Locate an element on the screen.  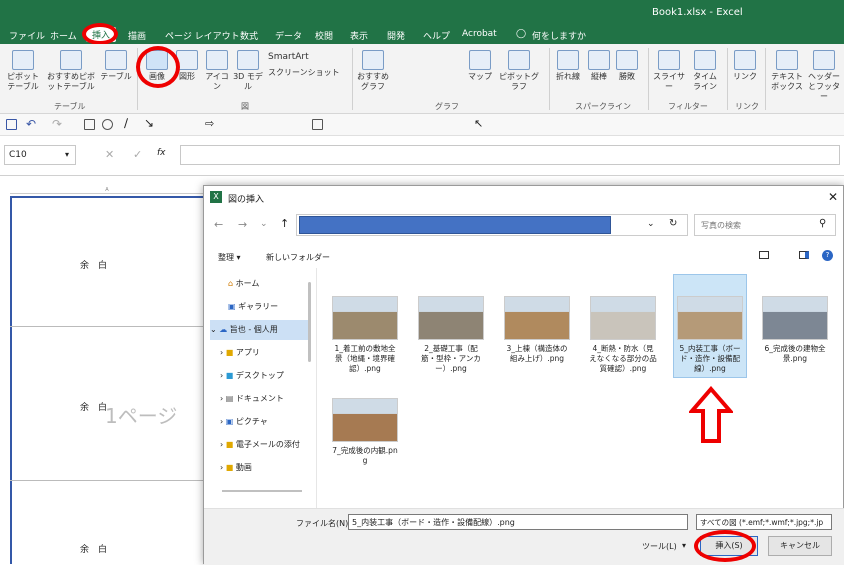
tell-me-box: 何をしますか is located at coordinates (559, 35).